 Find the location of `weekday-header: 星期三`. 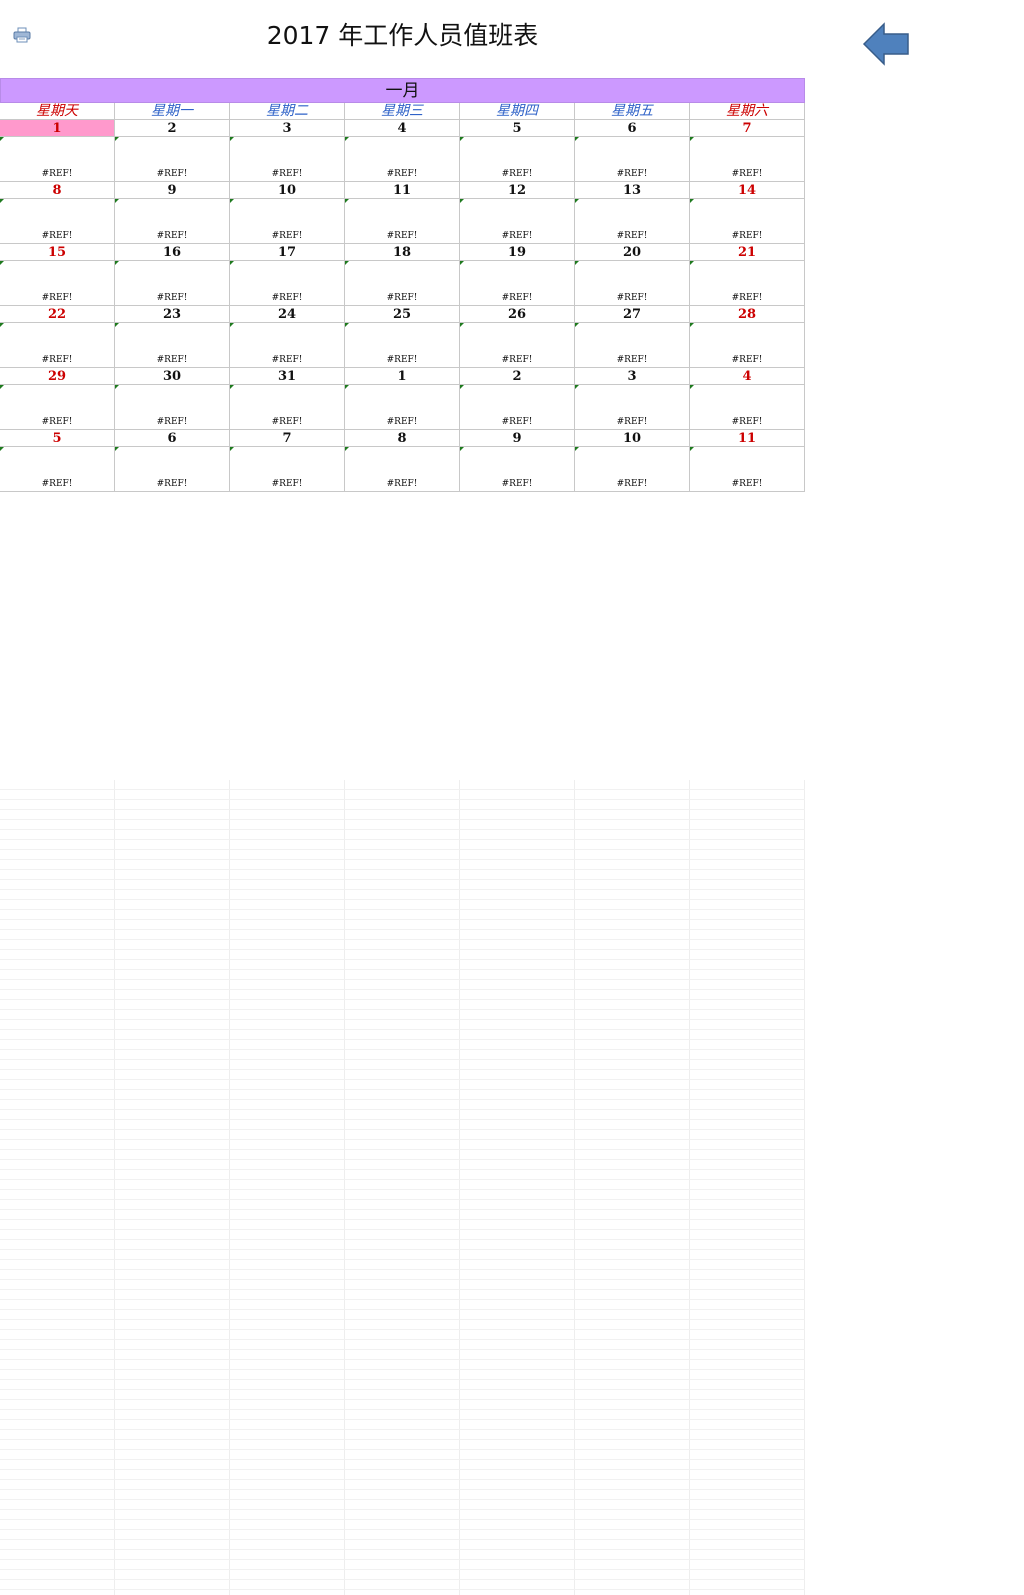

weekday-header: 星期三 is located at coordinates (402, 111).